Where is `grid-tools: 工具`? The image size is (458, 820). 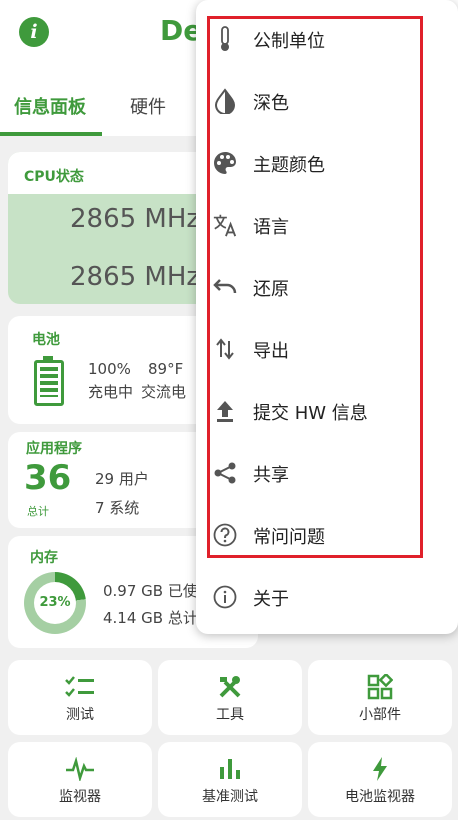 grid-tools: 工具 is located at coordinates (230, 697).